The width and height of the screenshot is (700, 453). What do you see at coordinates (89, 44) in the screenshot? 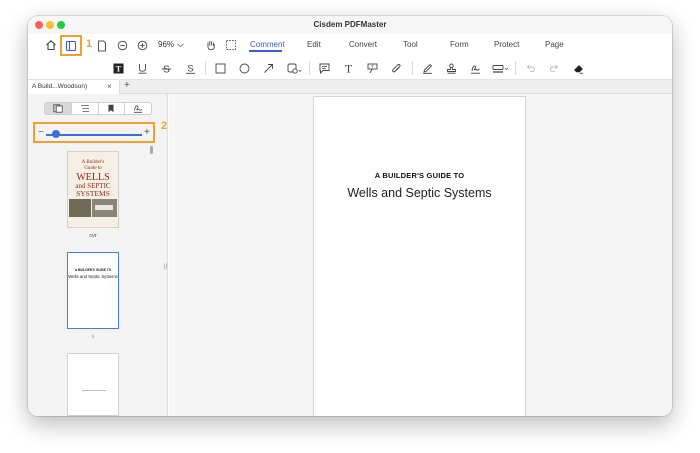
I see `step-1-marker: 1` at bounding box center [89, 44].